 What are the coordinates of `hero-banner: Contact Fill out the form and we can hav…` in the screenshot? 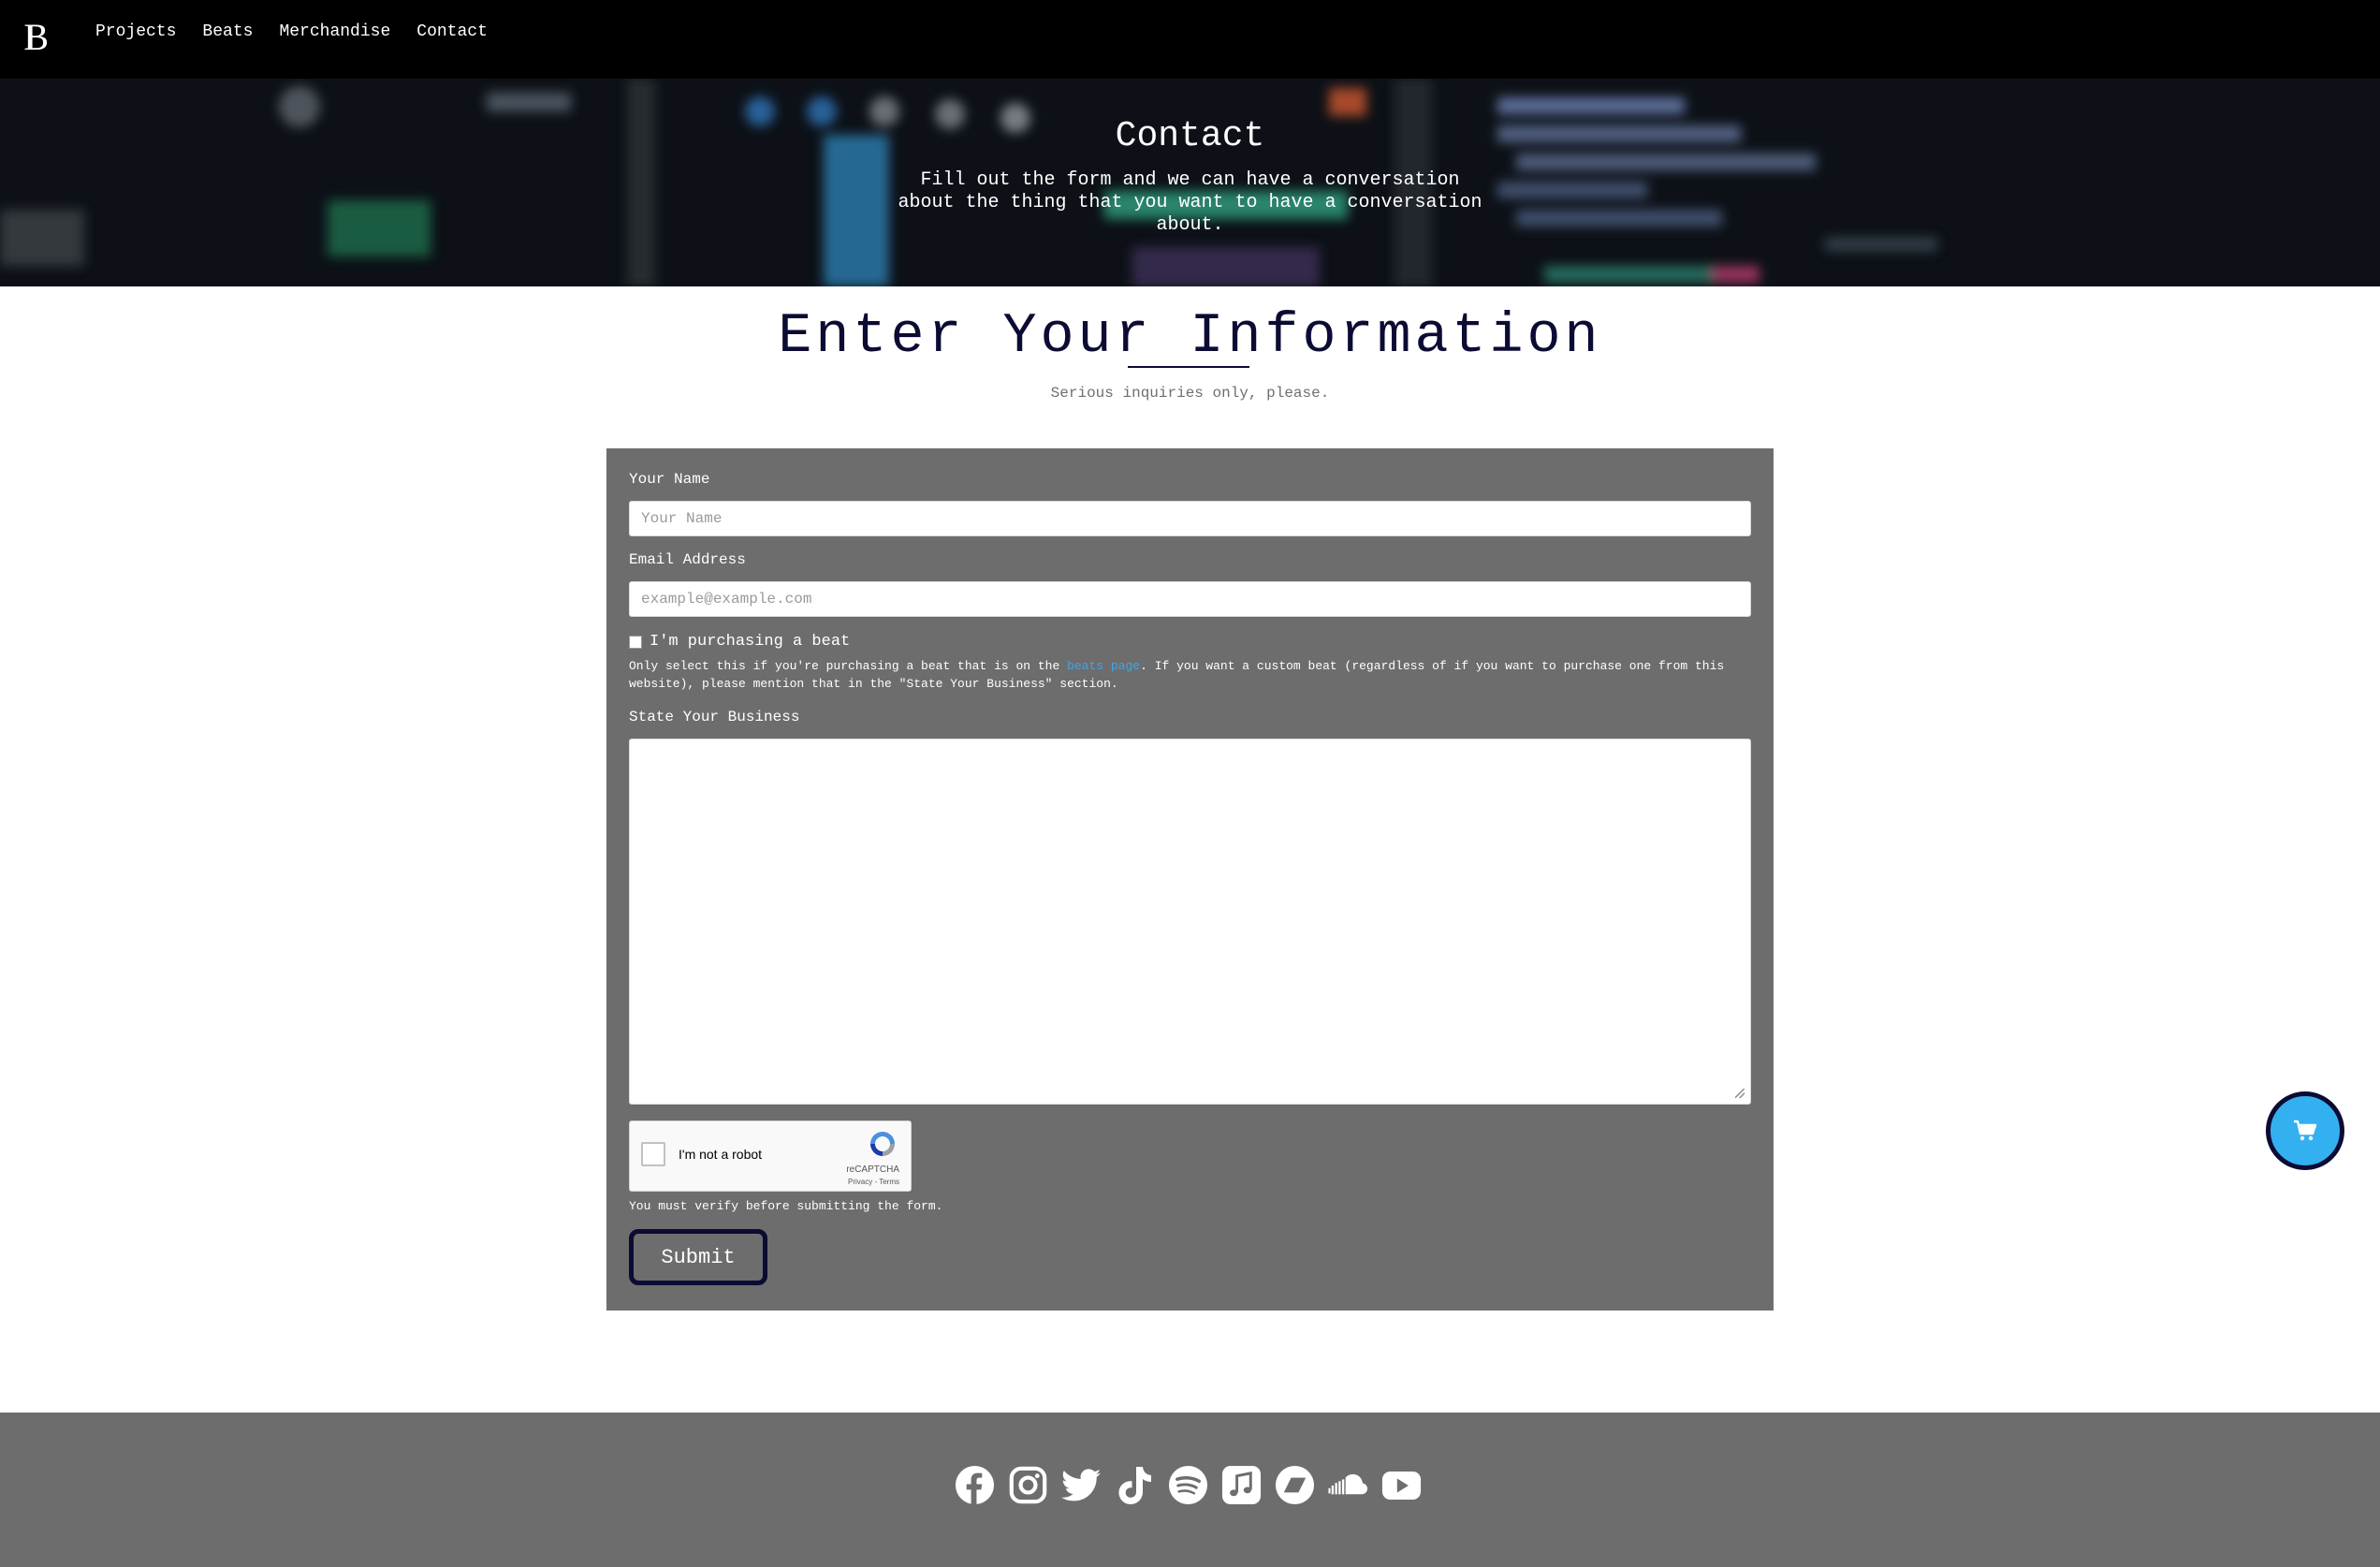 It's located at (1190, 182).